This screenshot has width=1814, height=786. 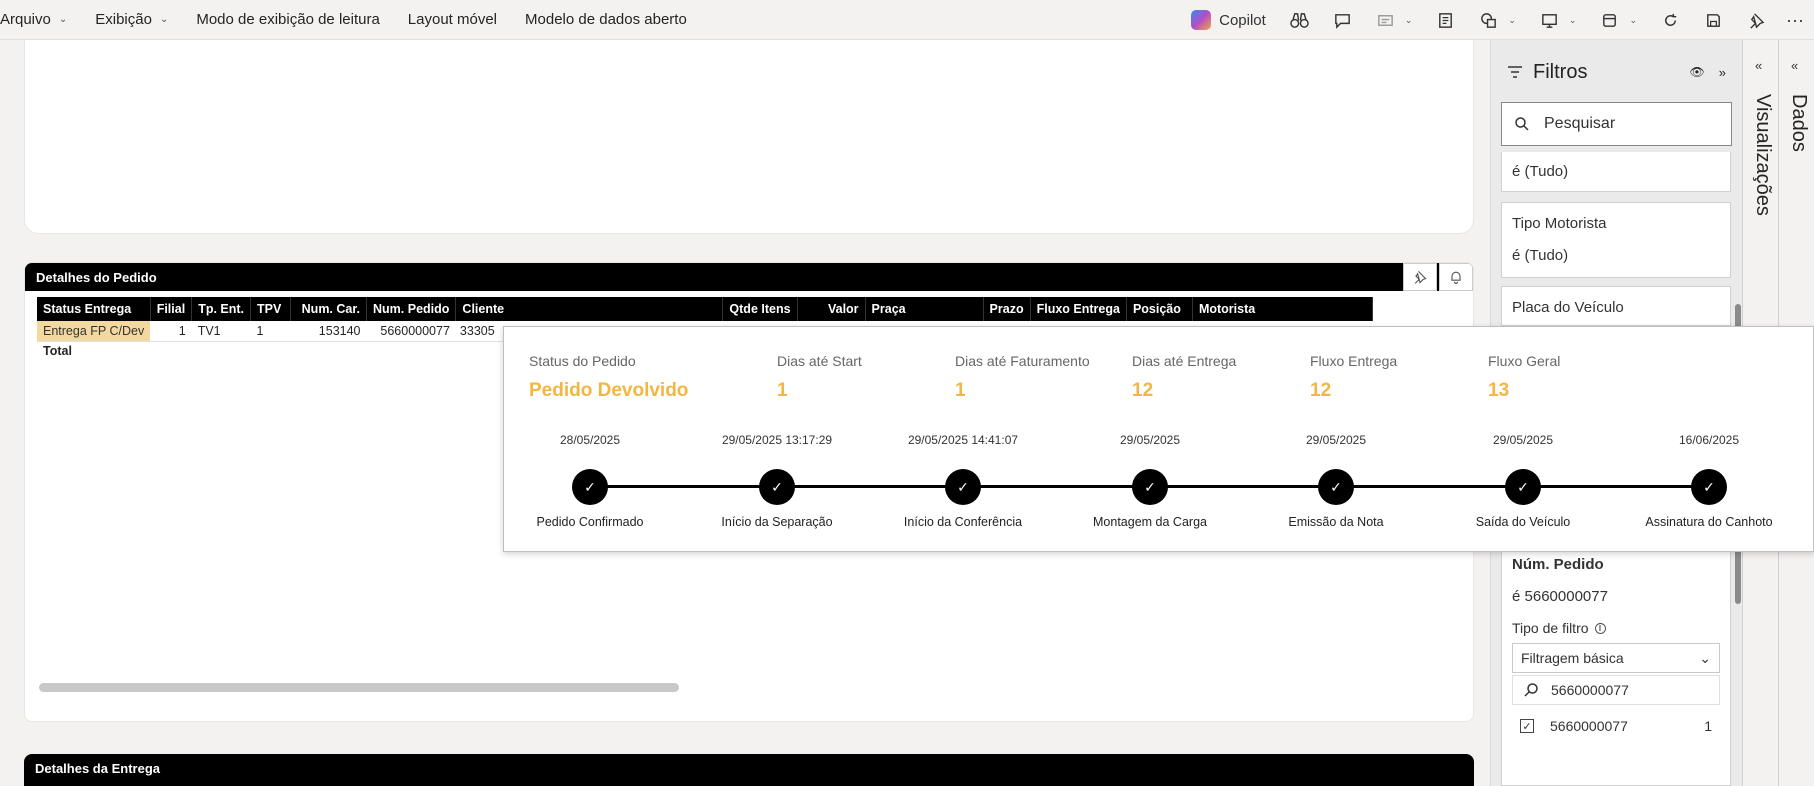 What do you see at coordinates (57, 351) in the screenshot?
I see `total-label: Total` at bounding box center [57, 351].